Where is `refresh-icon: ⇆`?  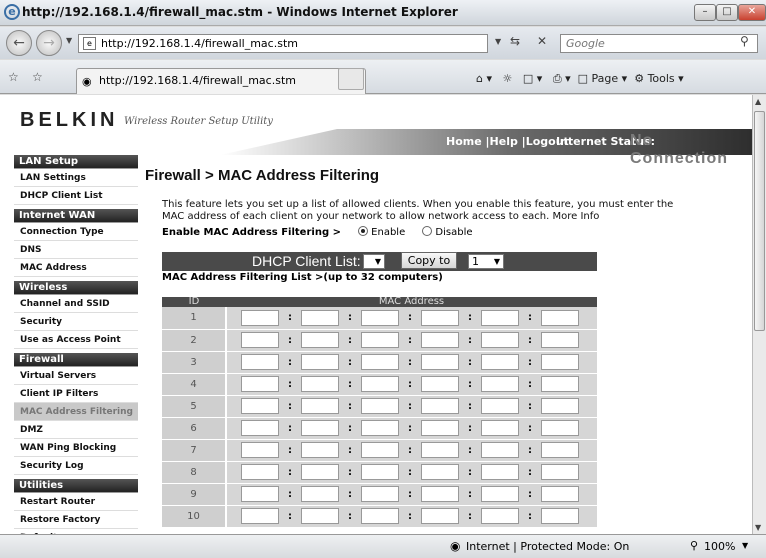
refresh-icon: ⇆ is located at coordinates (515, 41).